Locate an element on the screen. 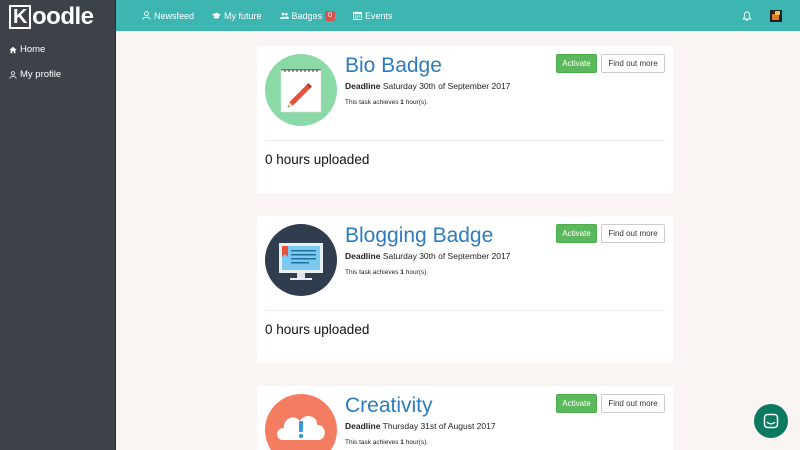 The height and width of the screenshot is (450, 800). calendar-icon is located at coordinates (357, 15).